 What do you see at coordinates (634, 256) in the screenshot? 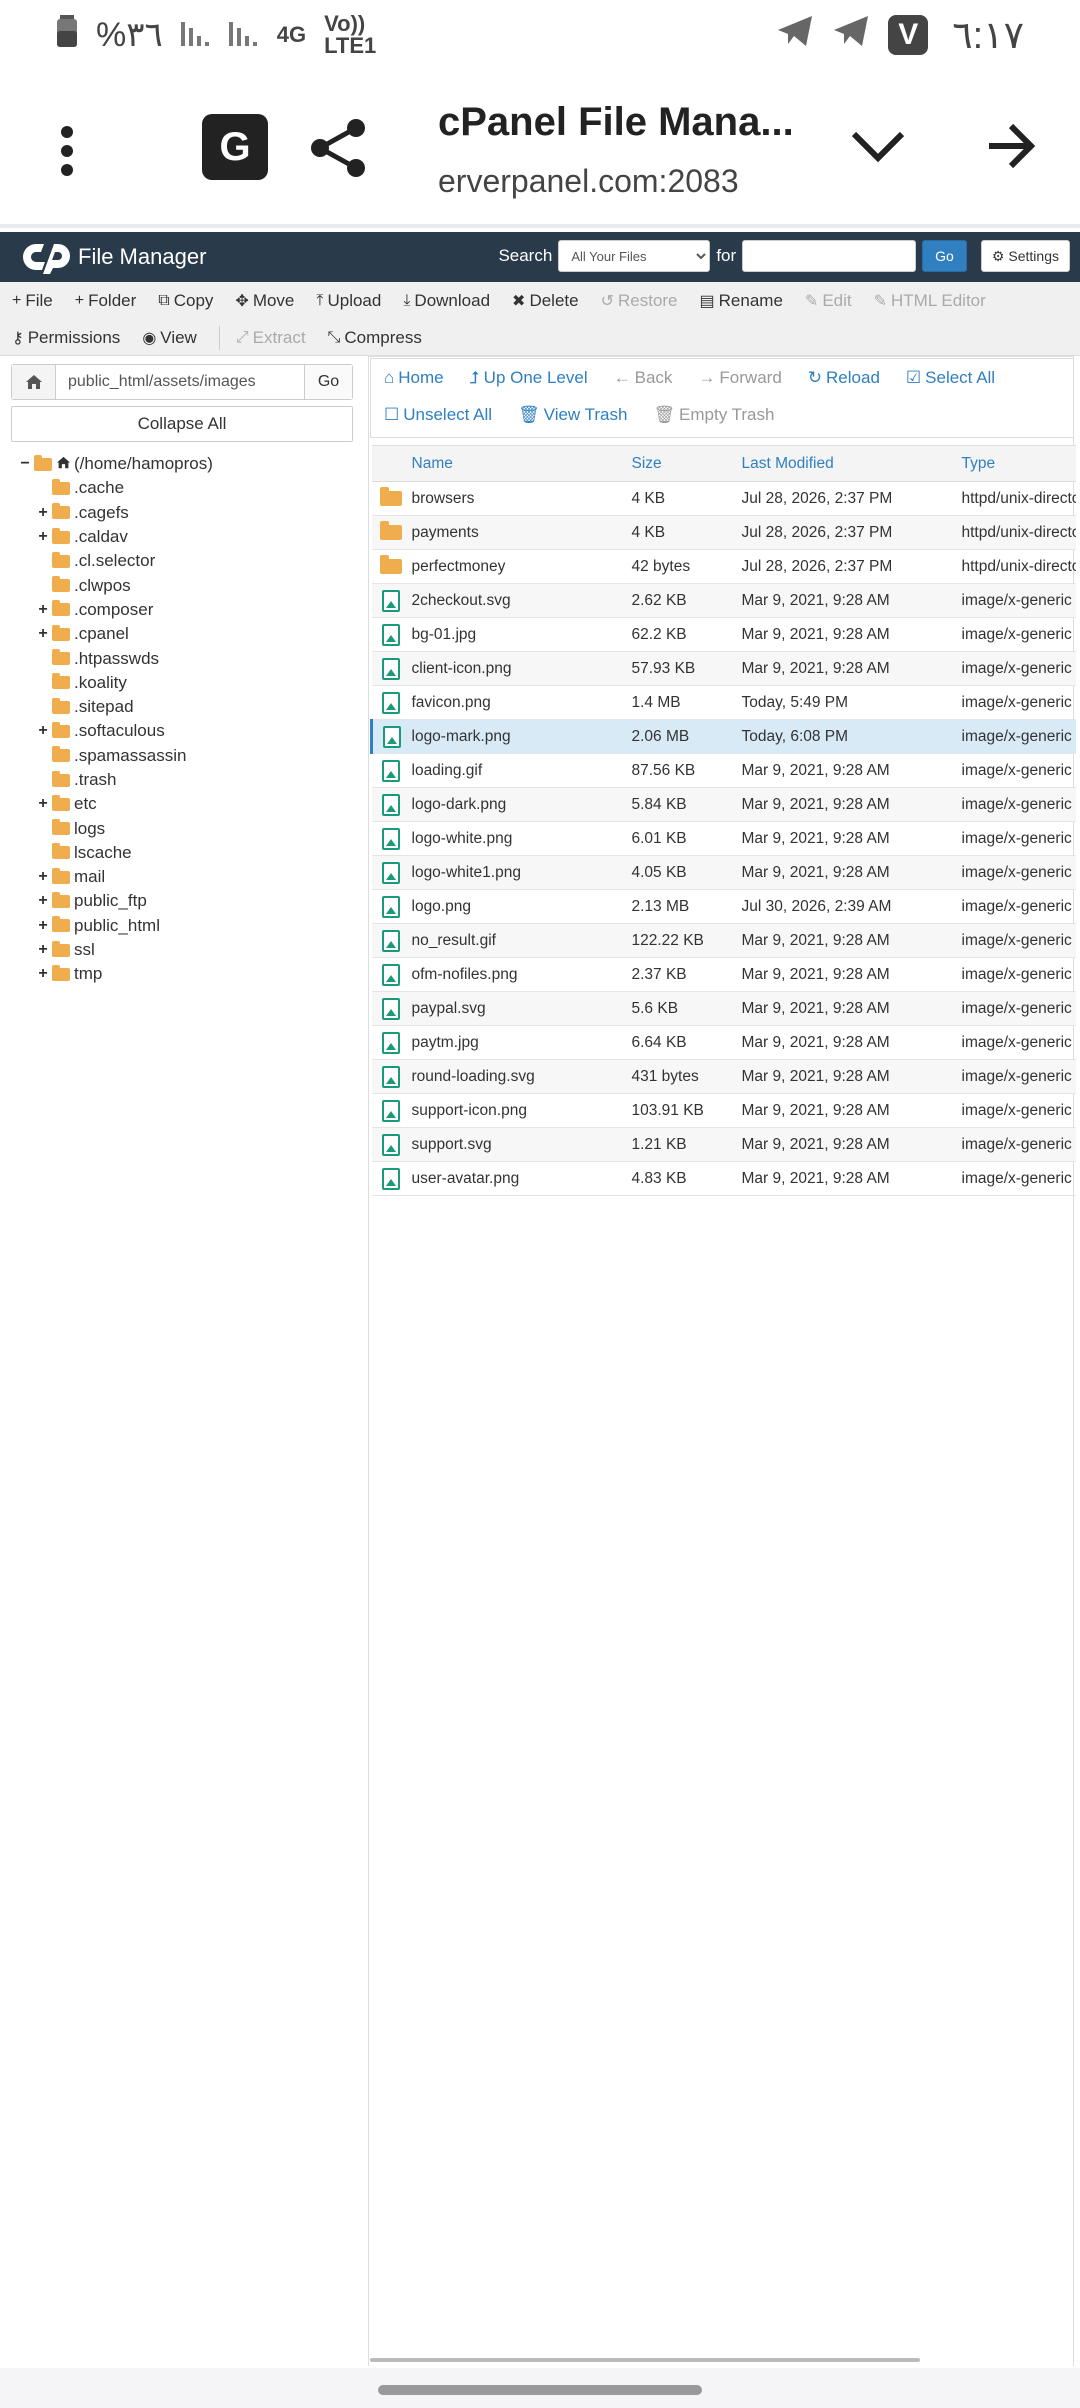
I see `search-scope-select: All Your Files` at bounding box center [634, 256].